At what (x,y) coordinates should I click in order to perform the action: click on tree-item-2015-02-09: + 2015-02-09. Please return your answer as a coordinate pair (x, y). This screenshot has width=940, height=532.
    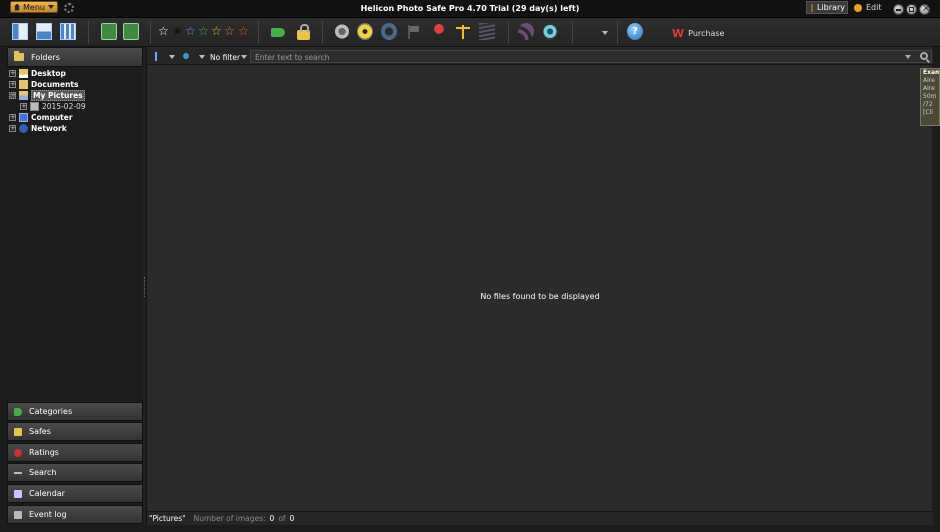
    Looking at the image, I should click on (53, 106).